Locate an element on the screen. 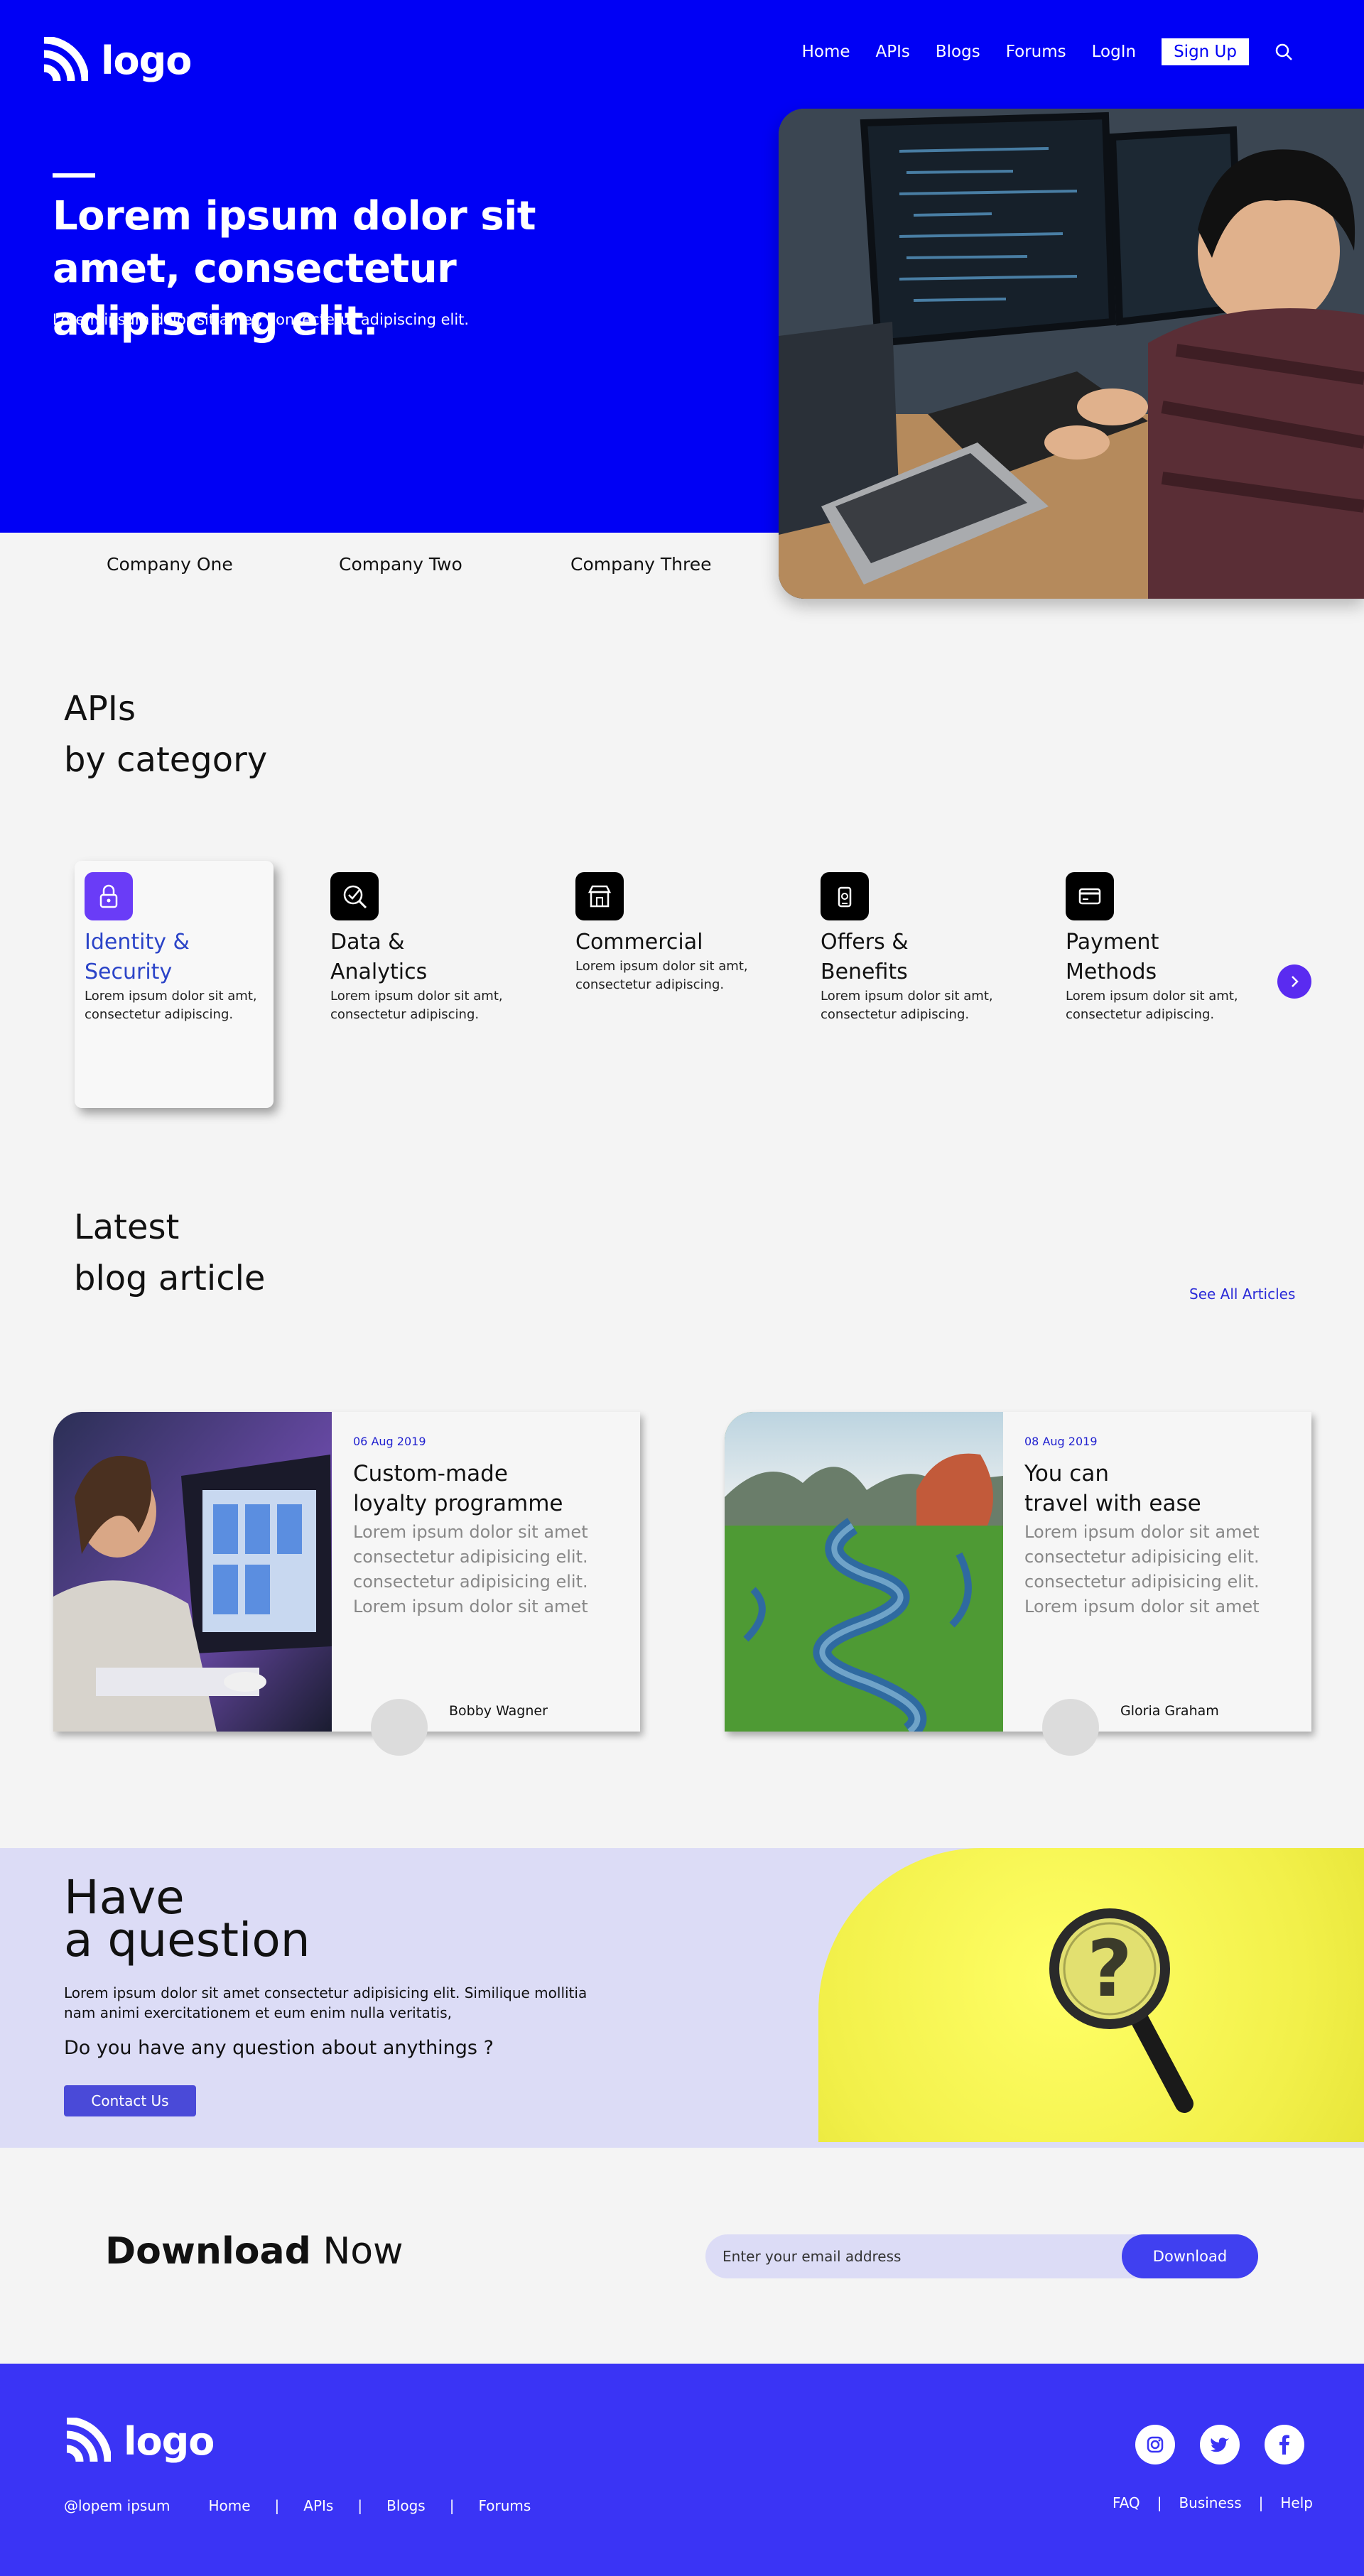 Image resolution: width=1364 pixels, height=2576 pixels. nav-home: Home is located at coordinates (826, 52).